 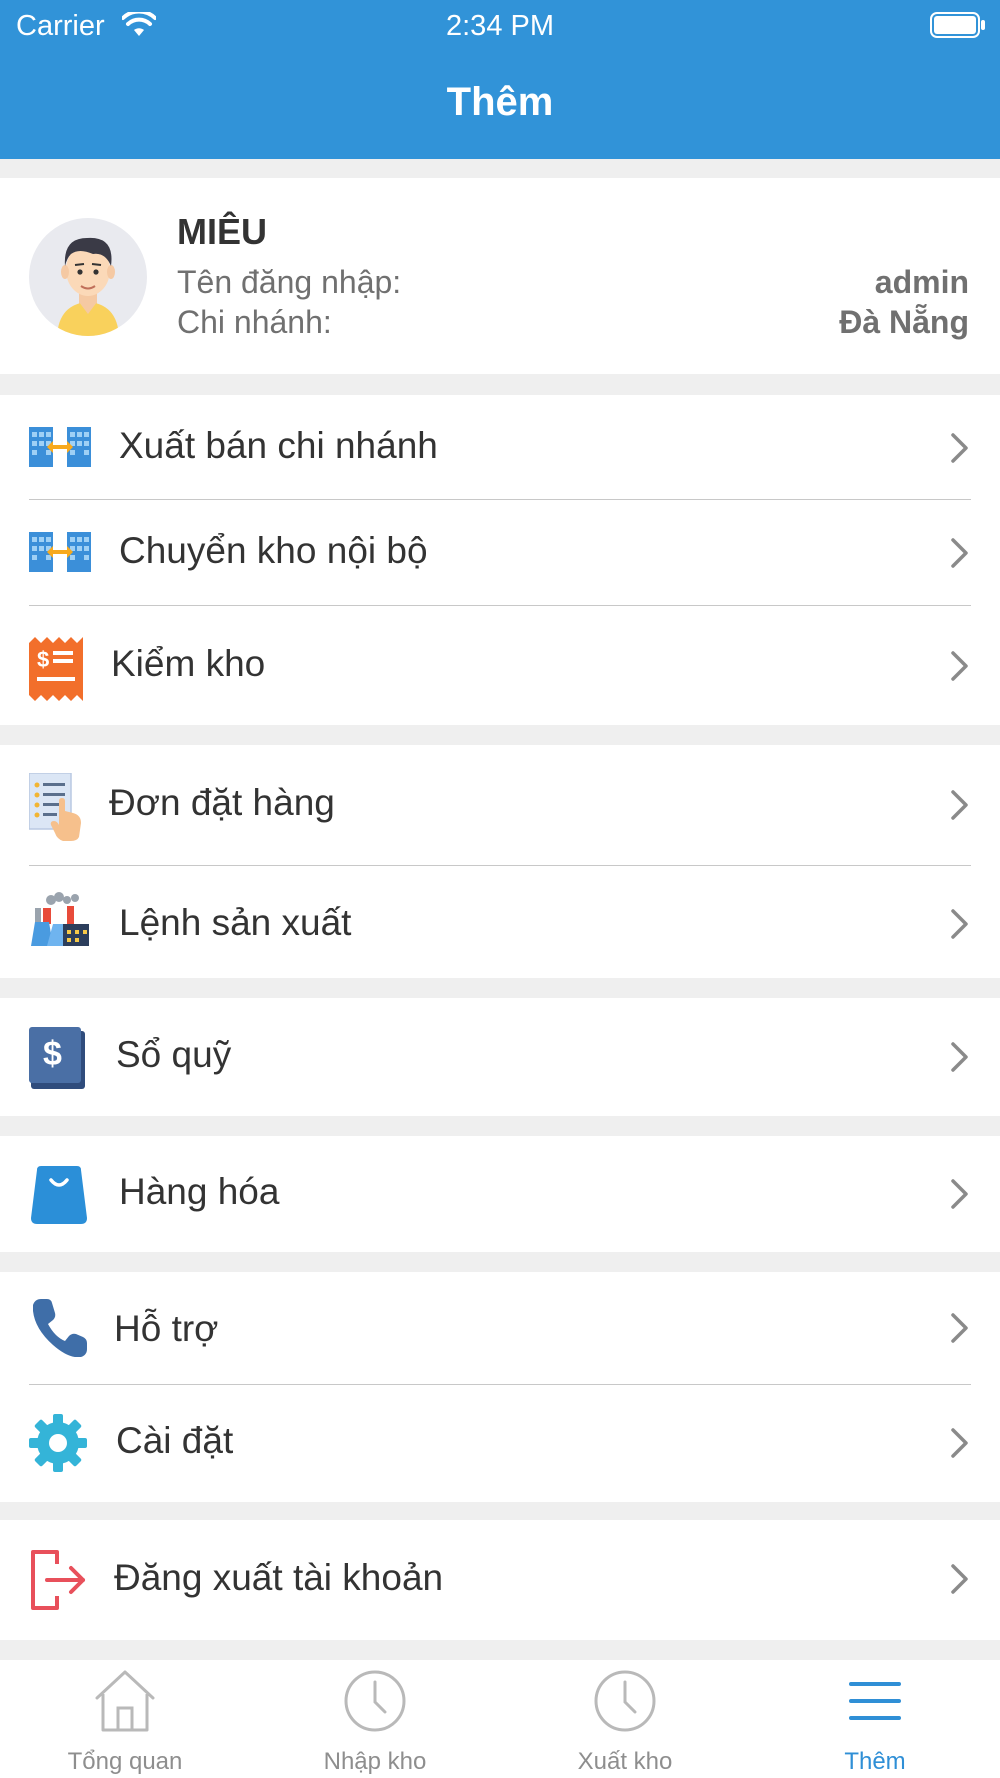 I want to click on tab-label: Tổng quan, so click(x=125, y=1761).